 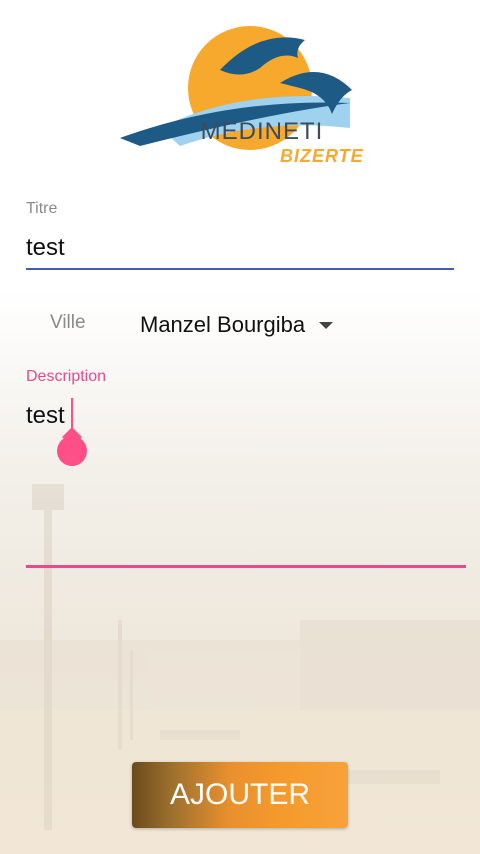 I want to click on ajouter-button-label: AJOUTER, so click(x=239, y=794).